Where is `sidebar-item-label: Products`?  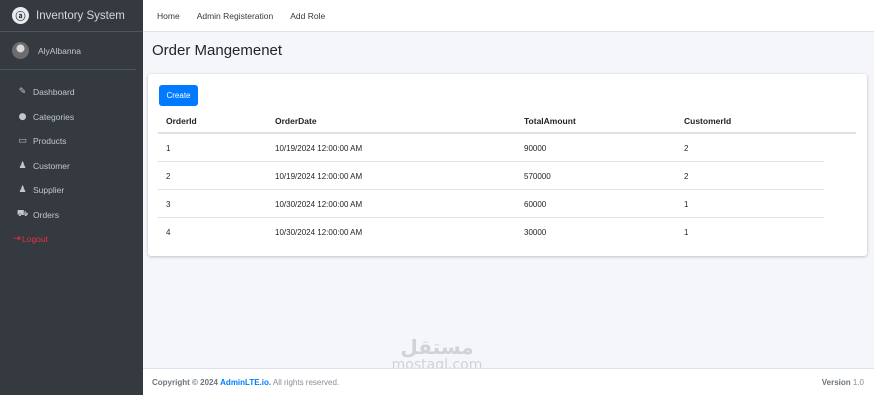
sidebar-item-label: Products is located at coordinates (50, 141).